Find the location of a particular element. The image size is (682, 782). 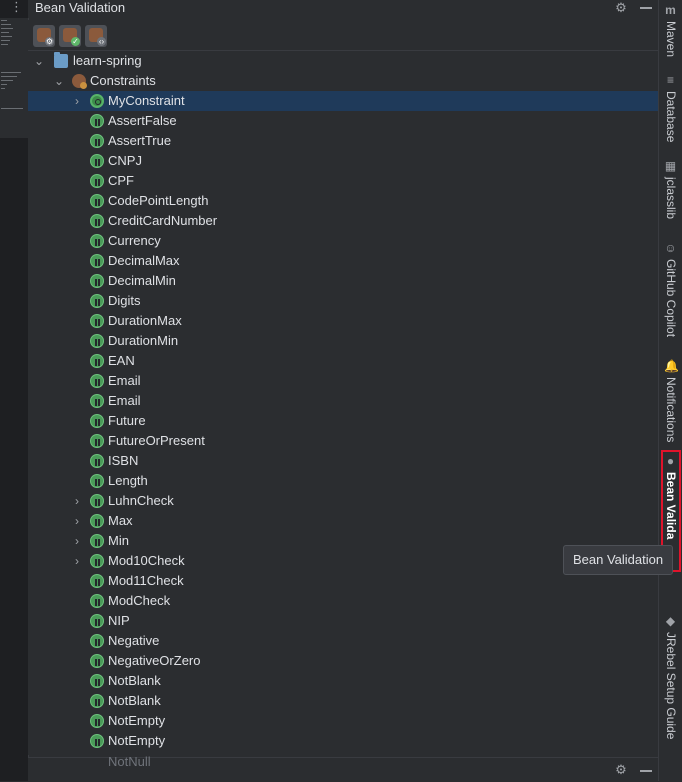

constraint-label: Mod10Check is located at coordinates (146, 560).